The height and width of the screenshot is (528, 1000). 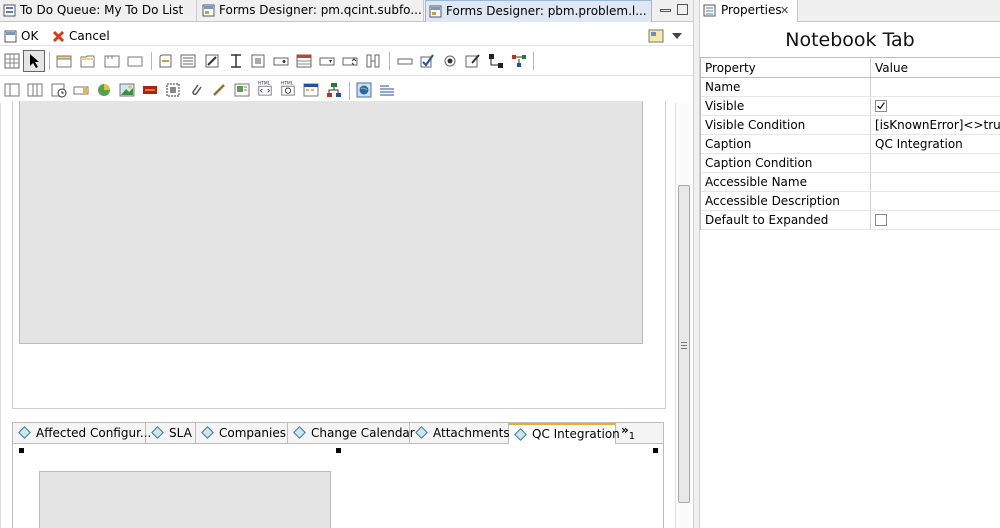 What do you see at coordinates (786, 67) in the screenshot?
I see `column-header-property: Property` at bounding box center [786, 67].